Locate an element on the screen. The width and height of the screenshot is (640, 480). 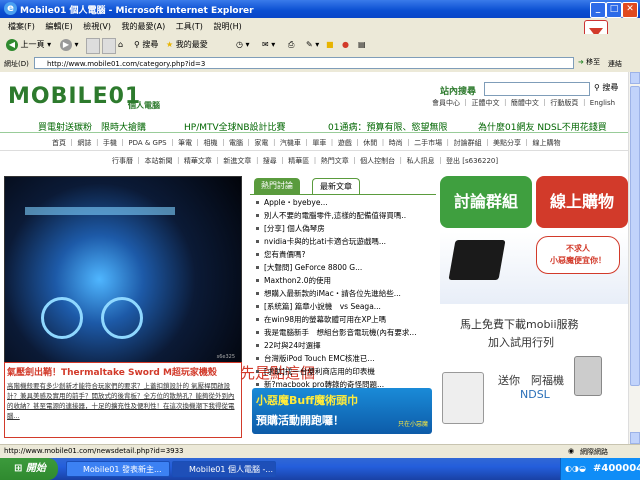
logo-text: MOBILE01 is located at coordinates (75, 96).